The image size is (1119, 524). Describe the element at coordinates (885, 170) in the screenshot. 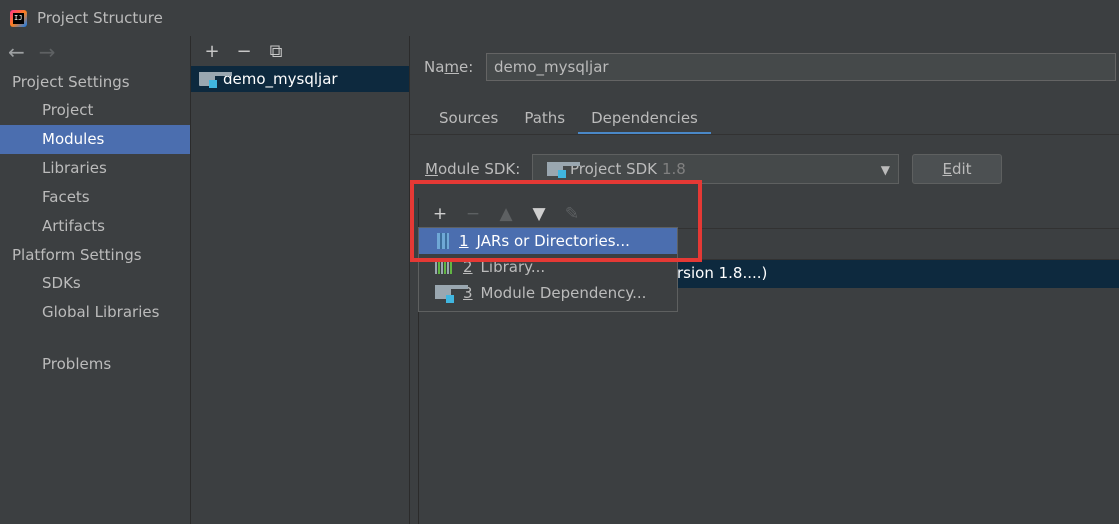

I see `chevron-down-icon: ▼` at that location.